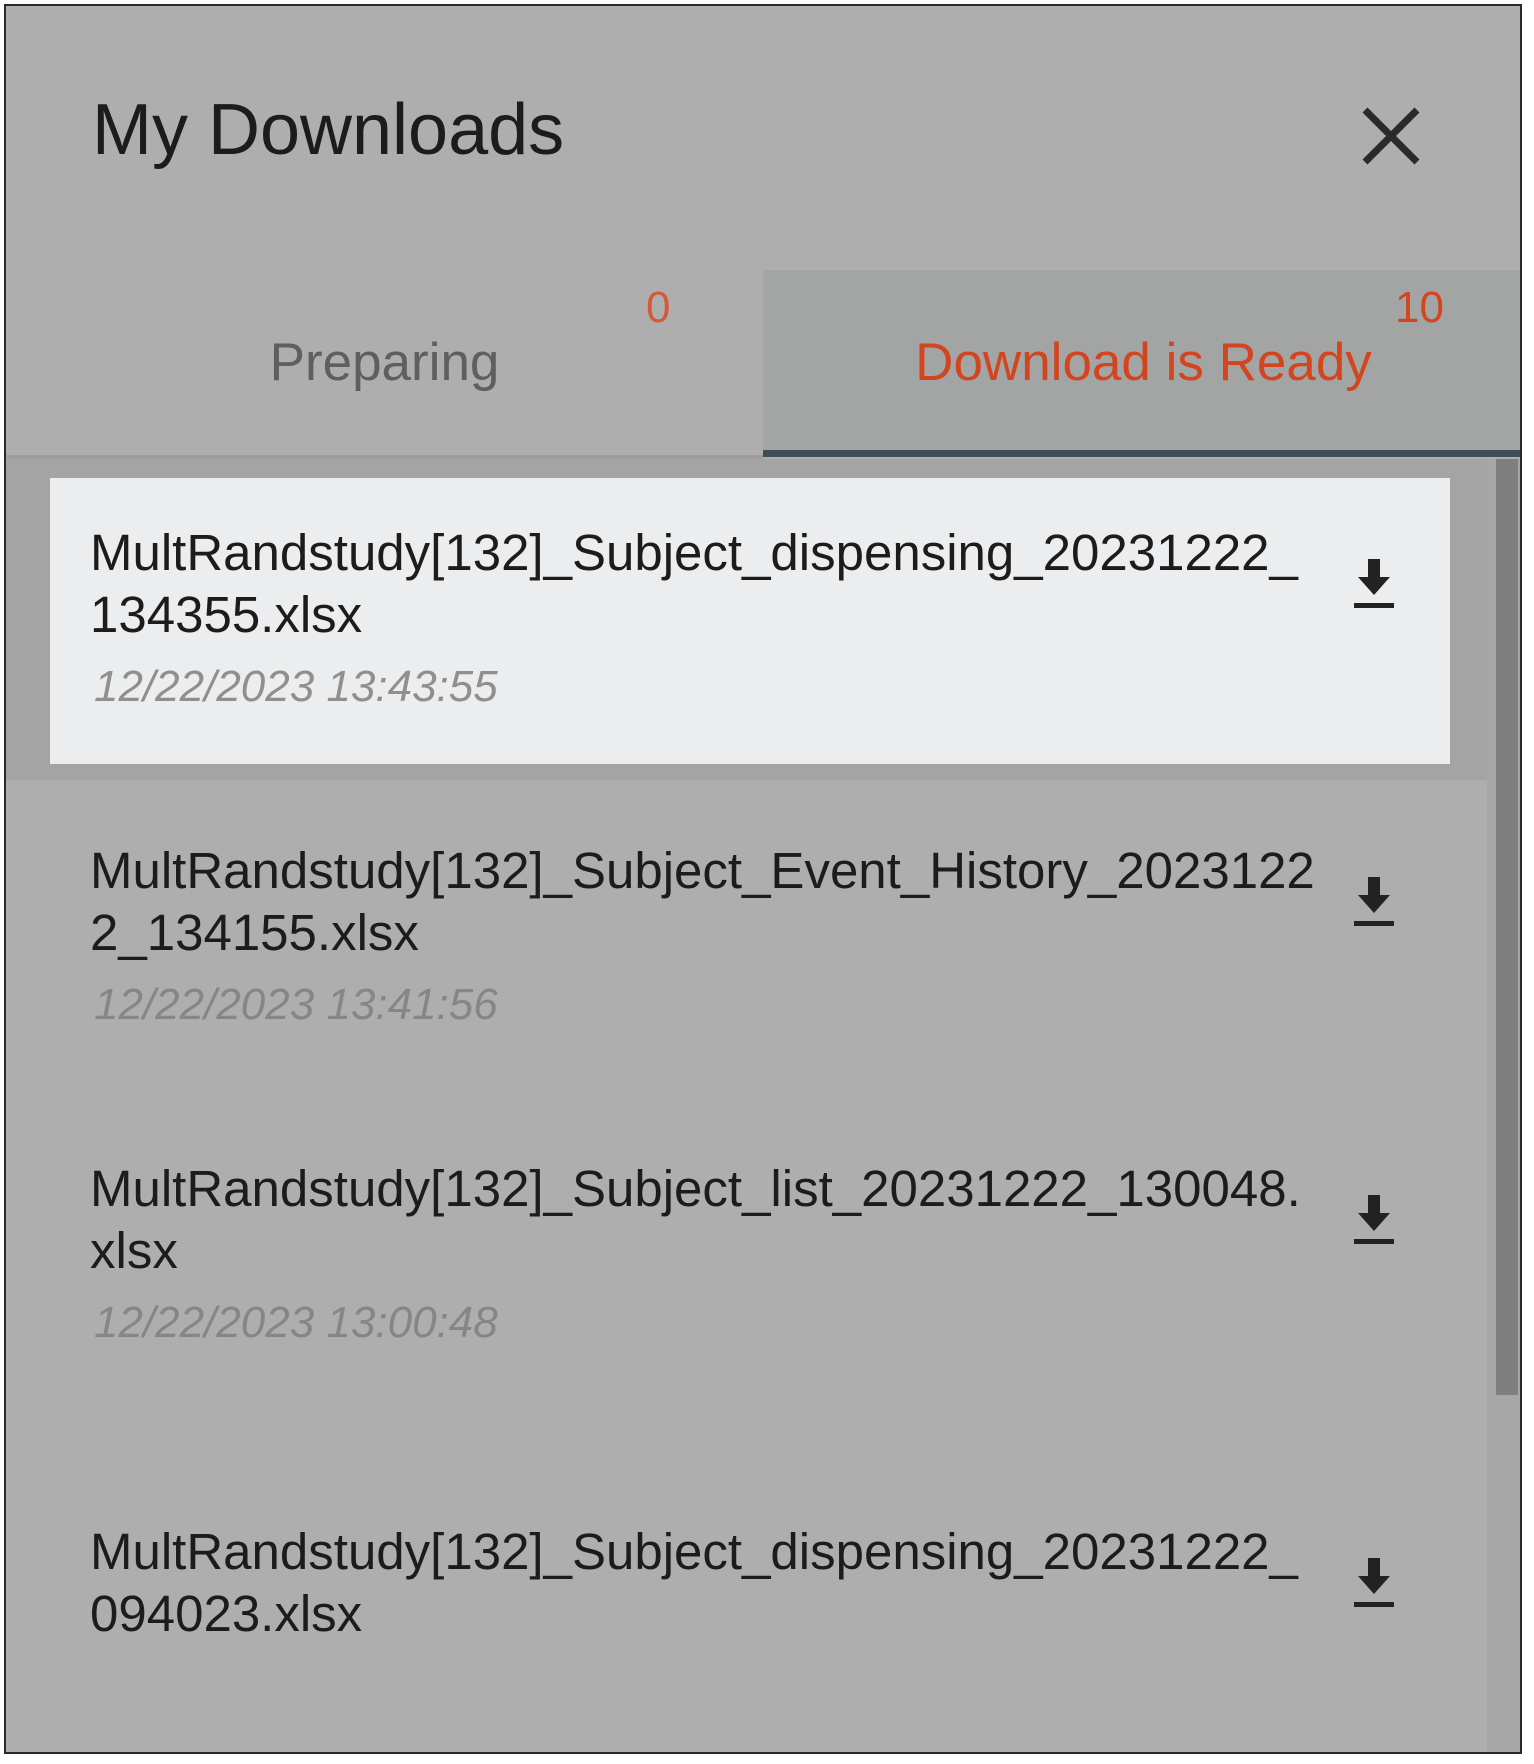 The width and height of the screenshot is (1534, 1764). Describe the element at coordinates (658, 307) in the screenshot. I see `tab-count-badge: 0` at that location.